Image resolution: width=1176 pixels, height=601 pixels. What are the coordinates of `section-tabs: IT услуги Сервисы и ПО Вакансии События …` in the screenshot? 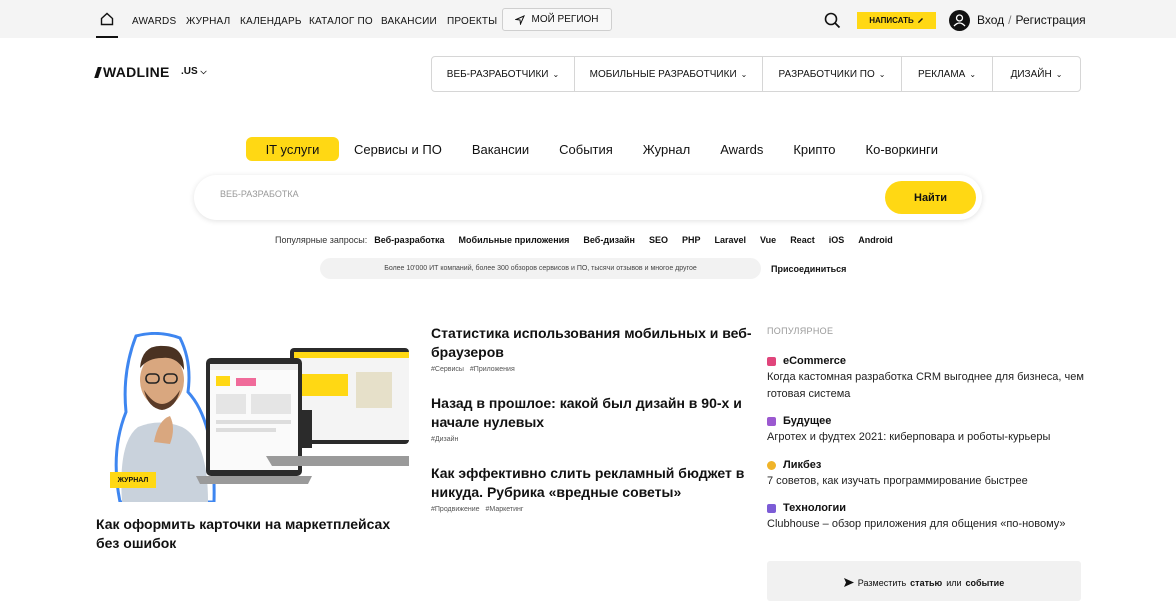 It's located at (599, 149).